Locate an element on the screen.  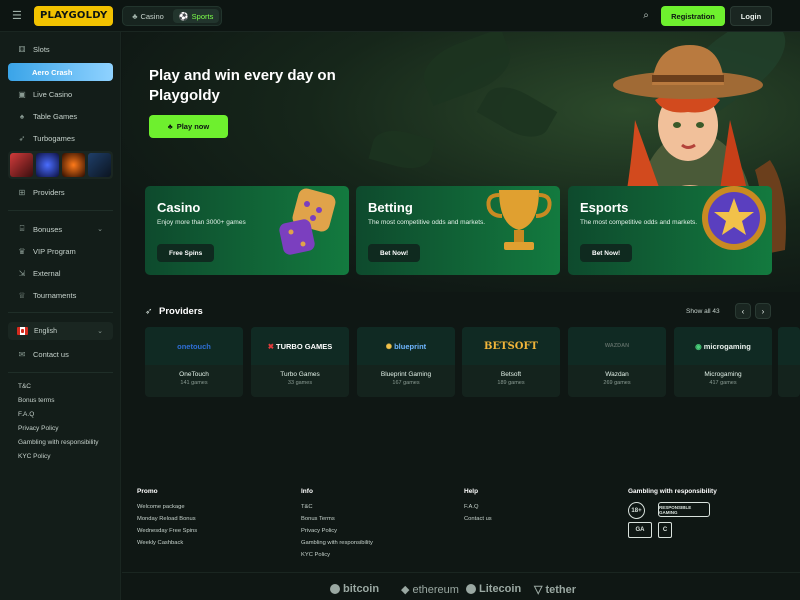
provider-name: Wazdan is located at coordinates (617, 374).